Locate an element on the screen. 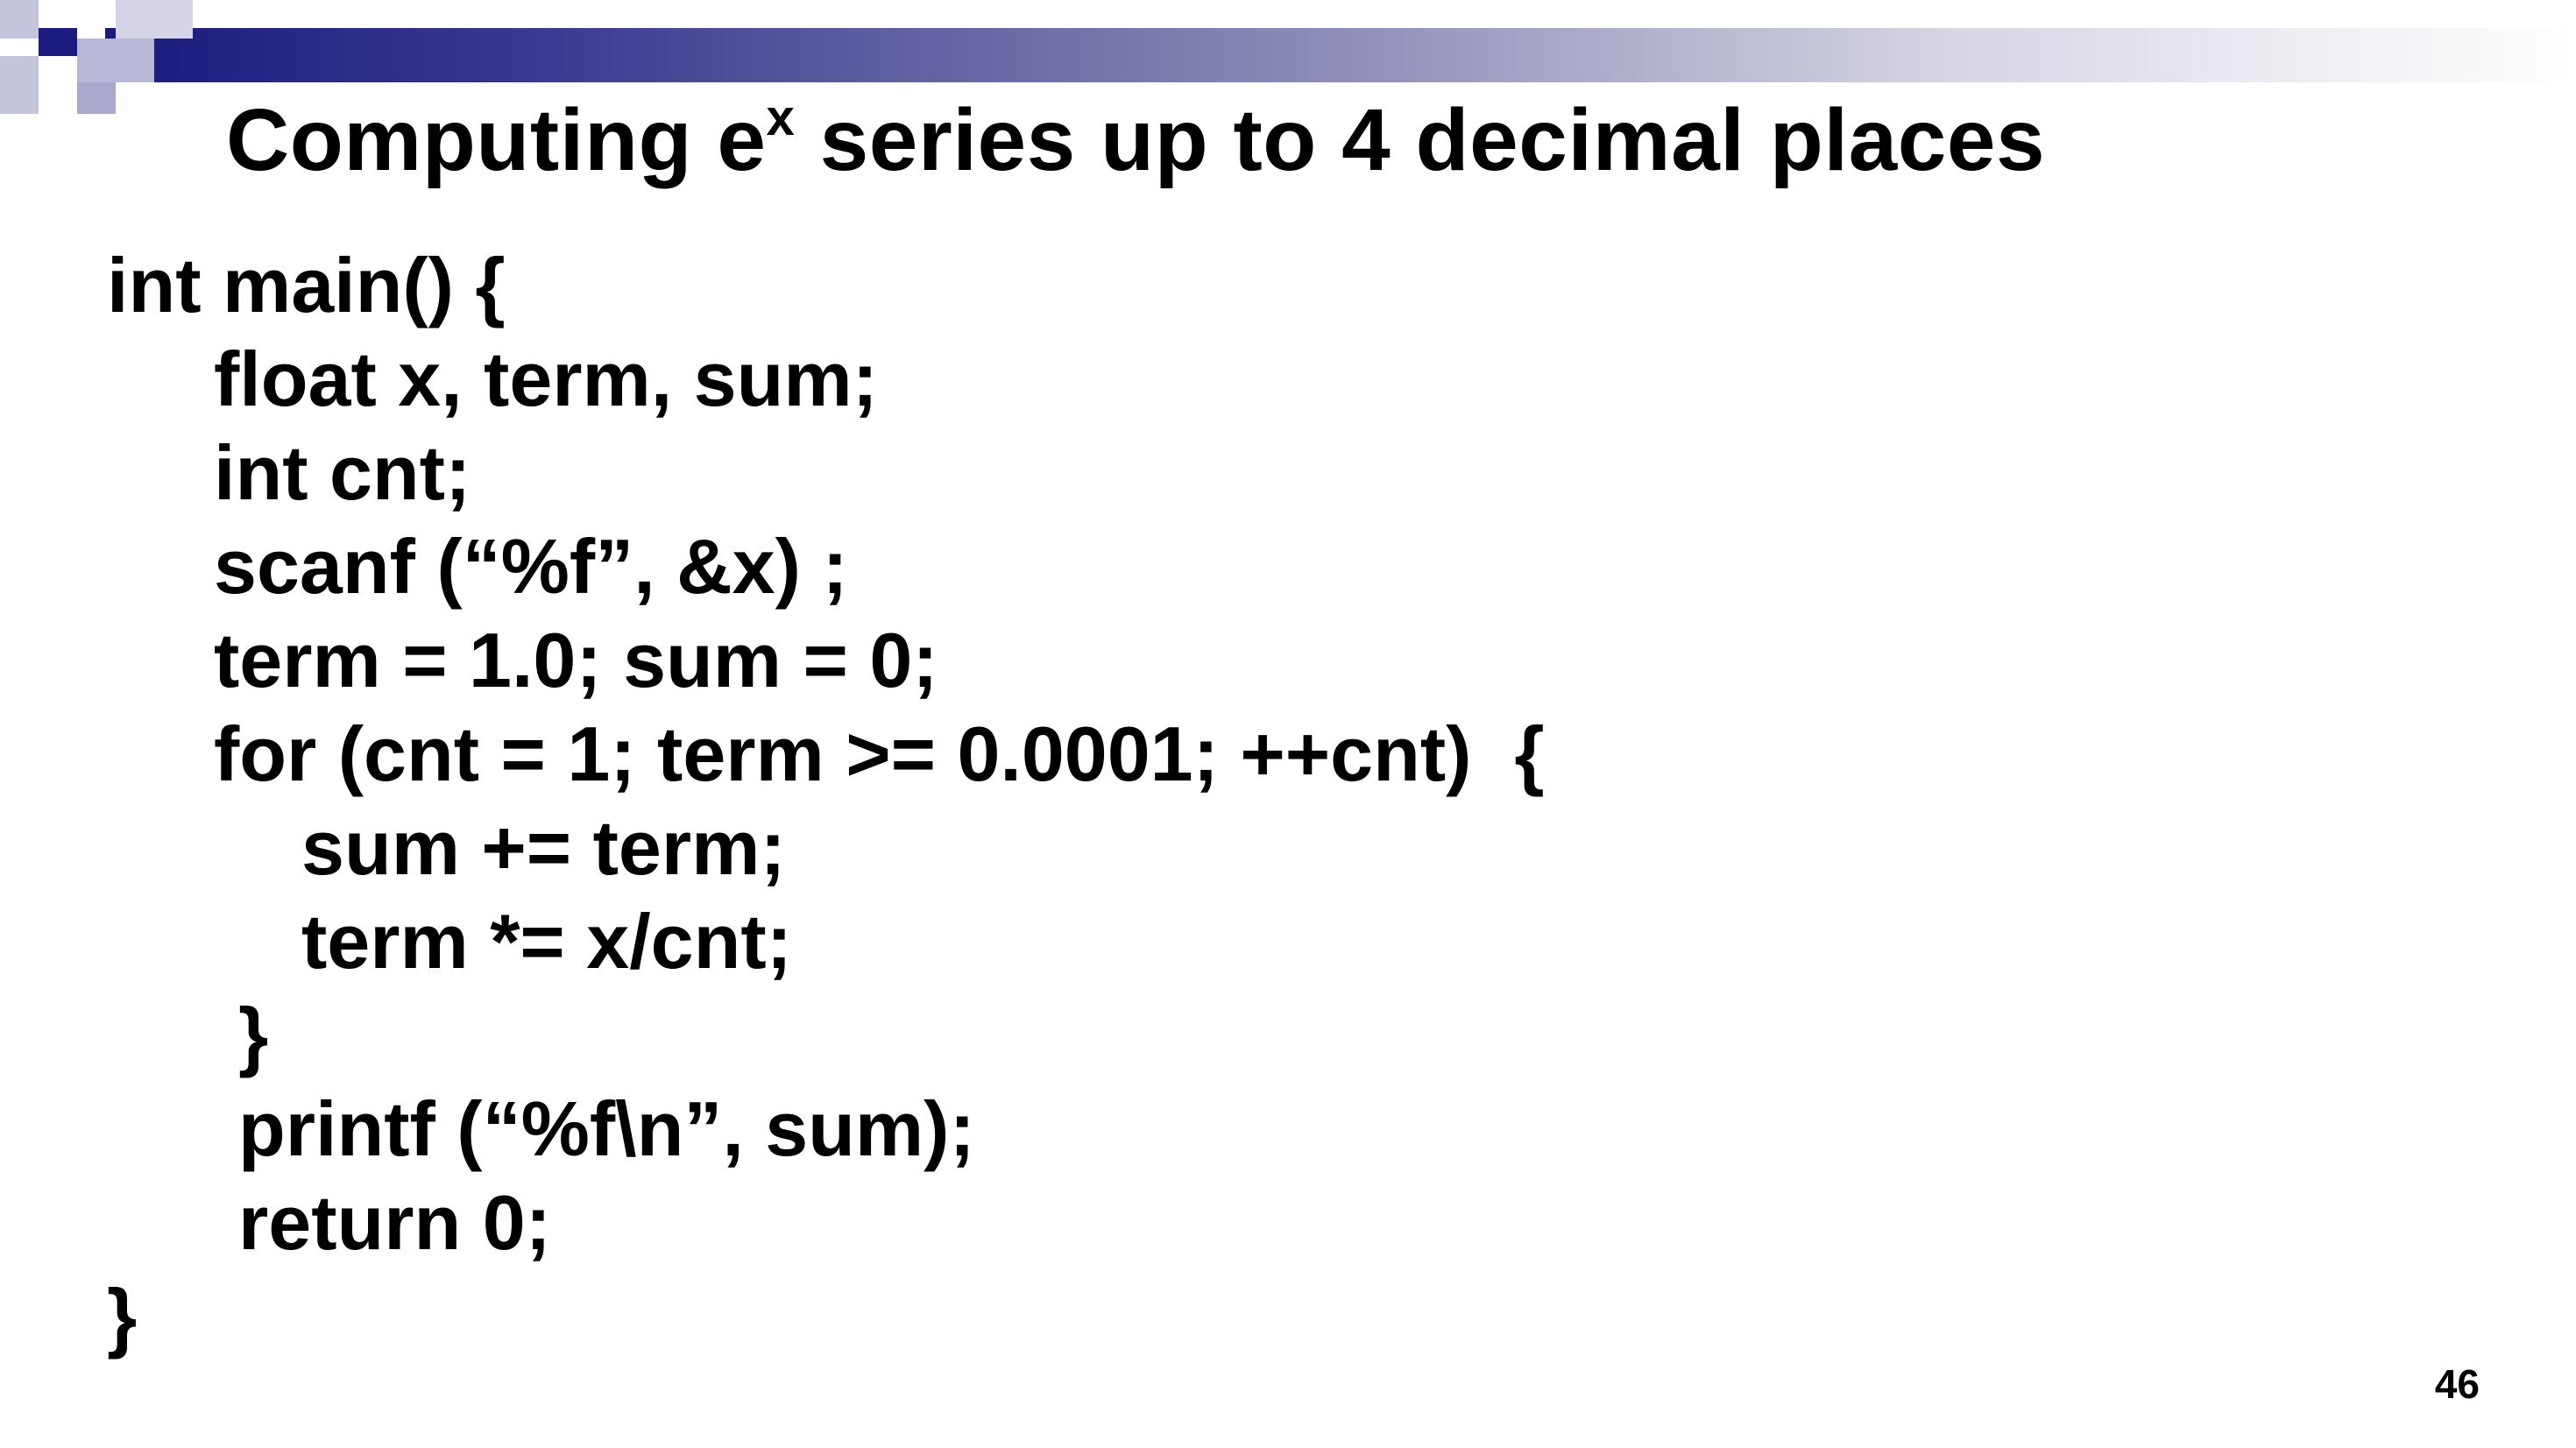 Image resolution: width=2576 pixels, height=1448 pixels. code-line: return 0; is located at coordinates (394, 1222).